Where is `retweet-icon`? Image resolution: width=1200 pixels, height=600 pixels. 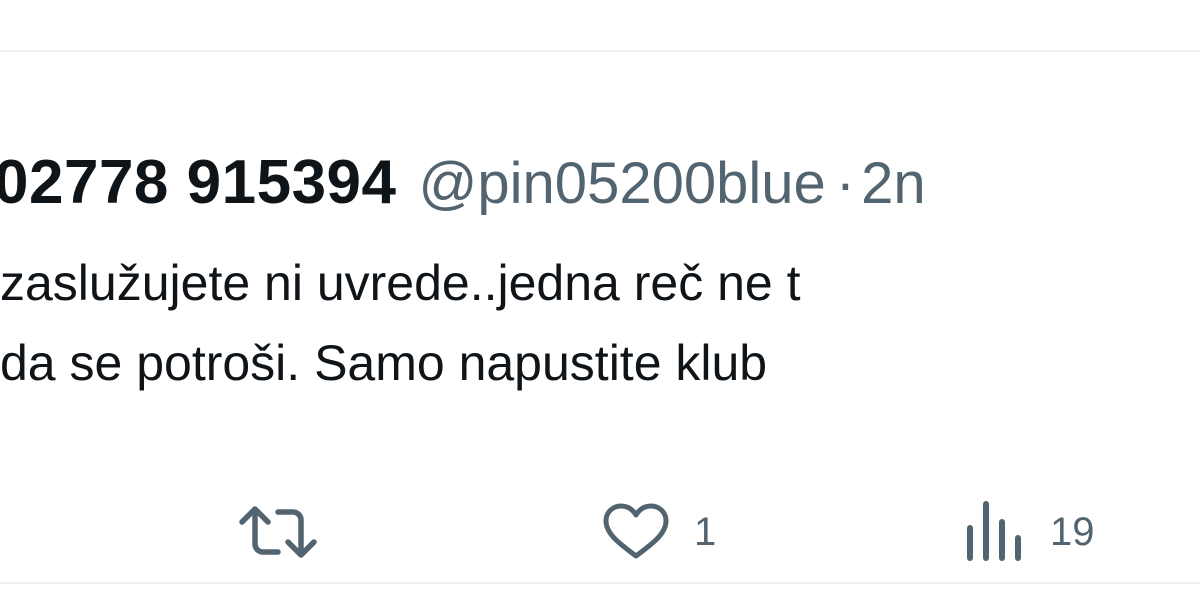 retweet-icon is located at coordinates (278, 532).